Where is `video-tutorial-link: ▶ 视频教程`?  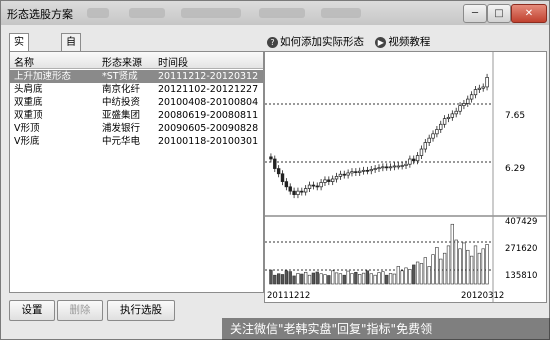
video-tutorial-link: ▶ 视频教程 is located at coordinates (402, 42).